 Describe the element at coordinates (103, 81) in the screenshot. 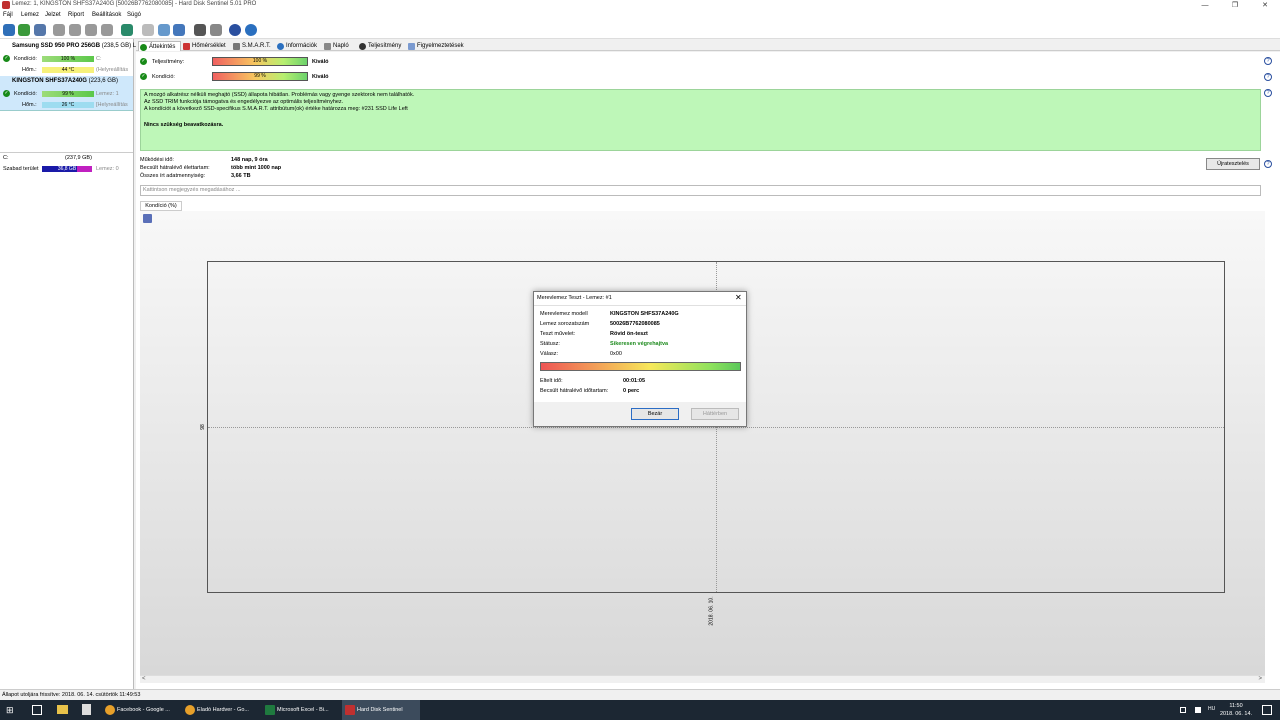

I see `disk-size: (223,6 GB)` at that location.